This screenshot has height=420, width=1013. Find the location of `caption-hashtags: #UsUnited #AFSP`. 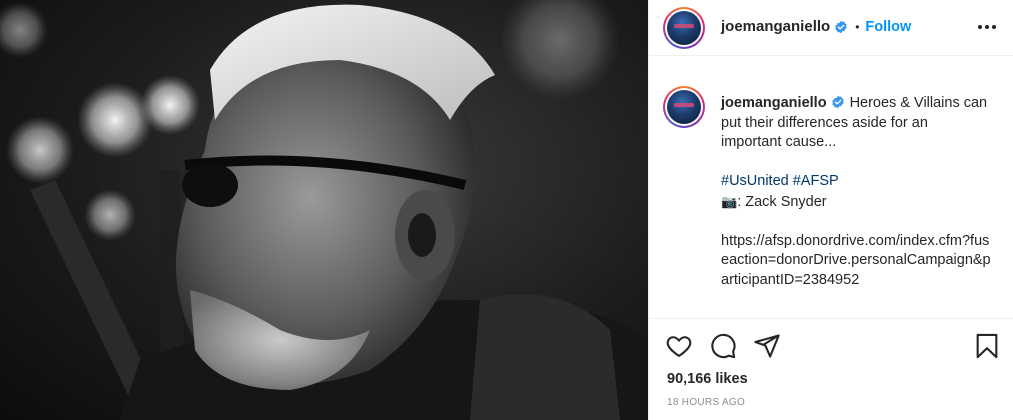

caption-hashtags: #UsUnited #AFSP is located at coordinates (856, 182).